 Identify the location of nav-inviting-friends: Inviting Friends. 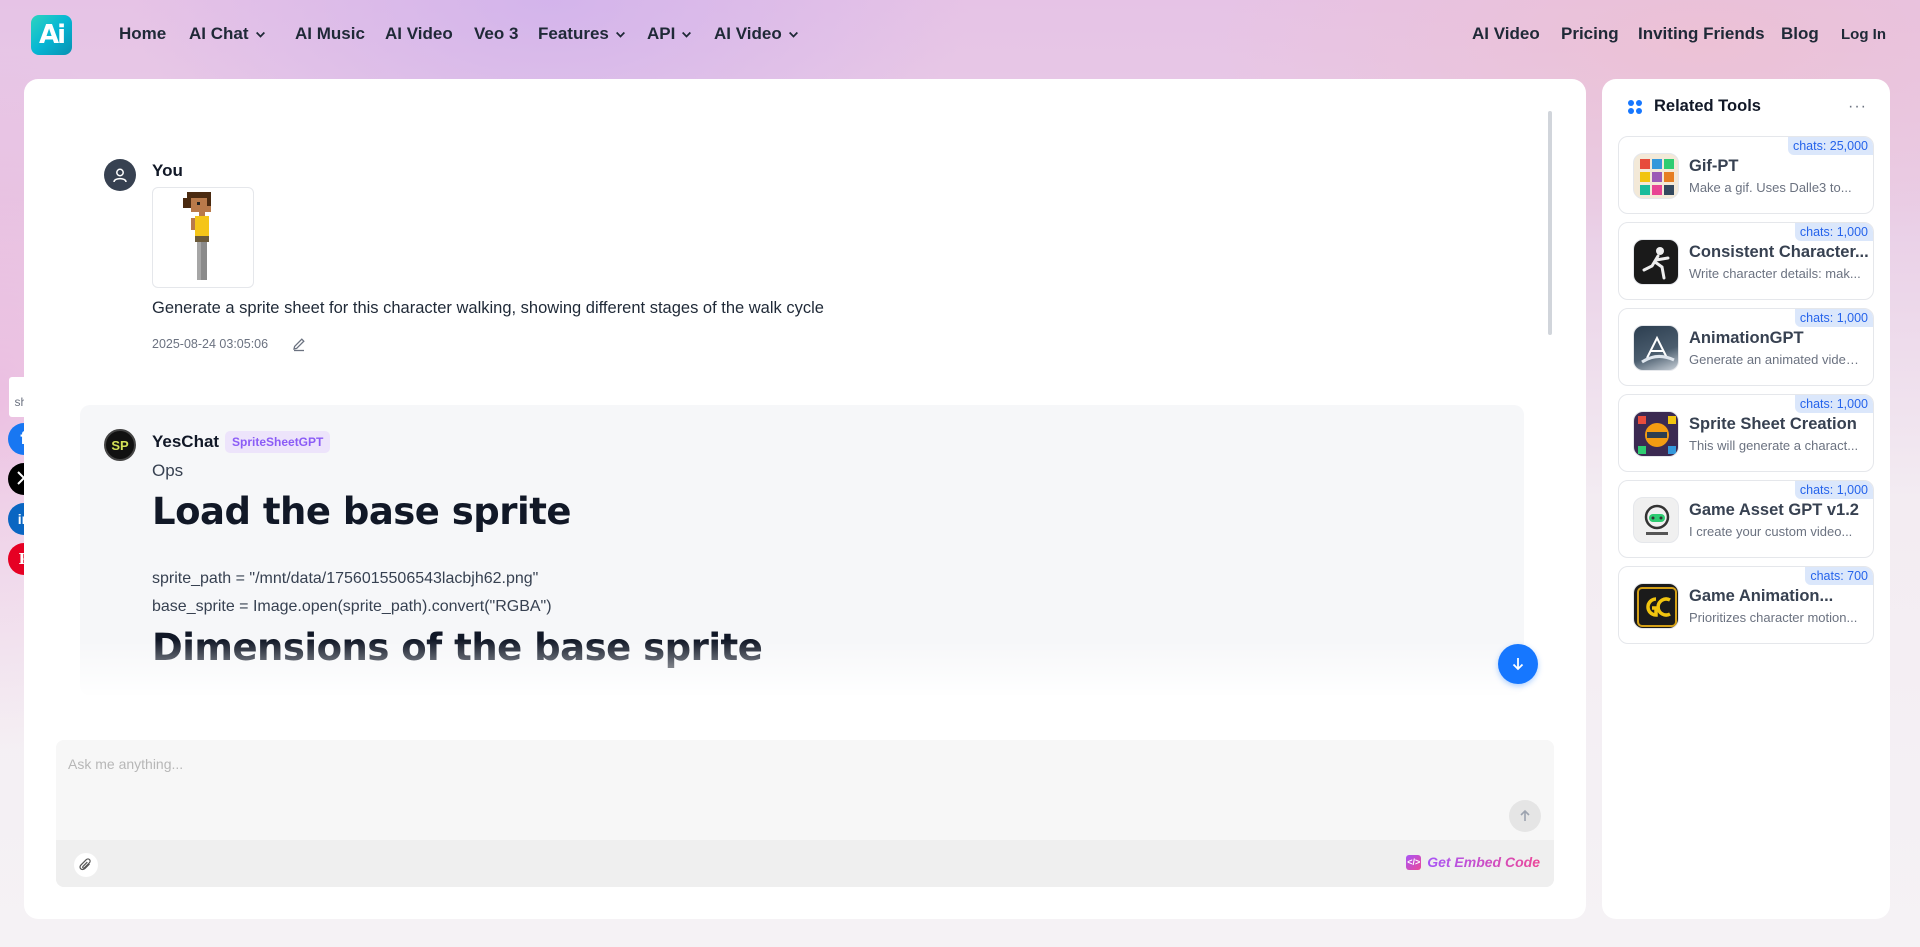
(1701, 34).